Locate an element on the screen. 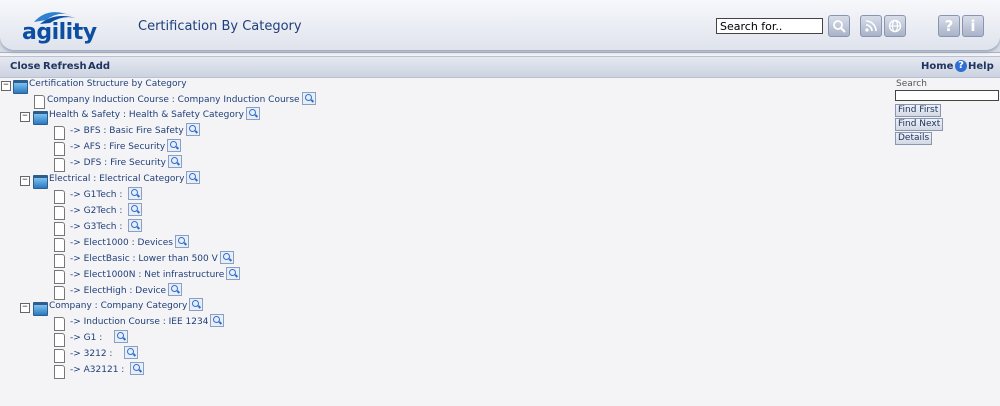 This screenshot has height=406, width=1000. refresh-button: Refresh is located at coordinates (65, 66).